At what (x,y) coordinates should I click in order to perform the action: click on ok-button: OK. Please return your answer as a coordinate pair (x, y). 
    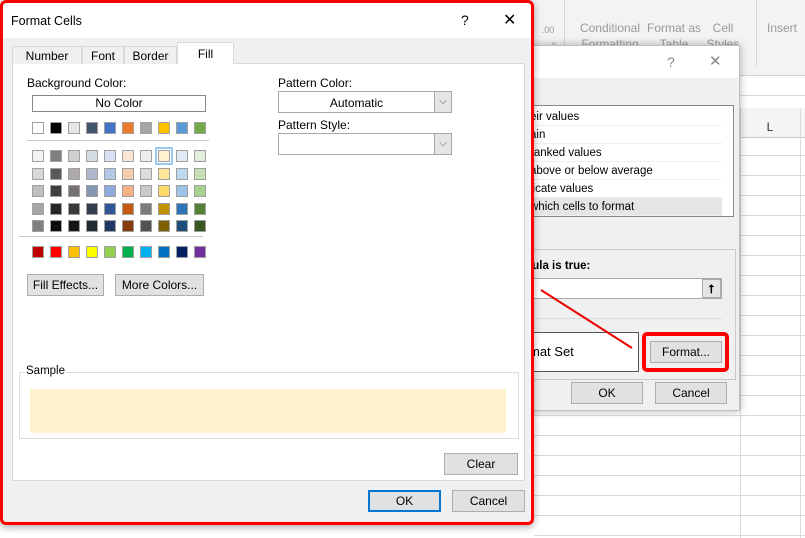
    Looking at the image, I should click on (404, 501).